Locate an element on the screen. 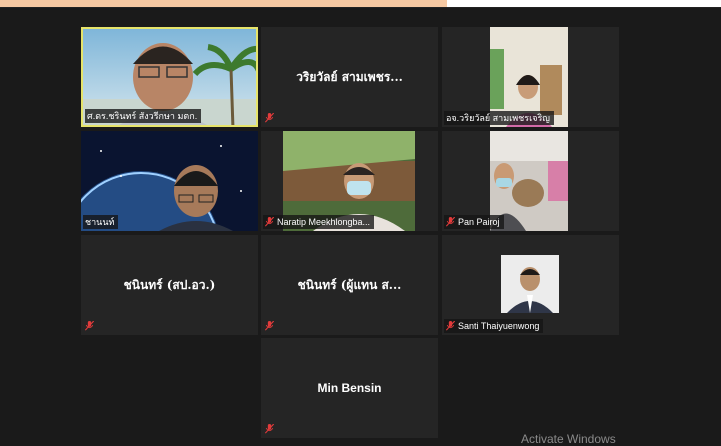 The image size is (721, 446). participant-name: ชานนท์ is located at coordinates (100, 222).